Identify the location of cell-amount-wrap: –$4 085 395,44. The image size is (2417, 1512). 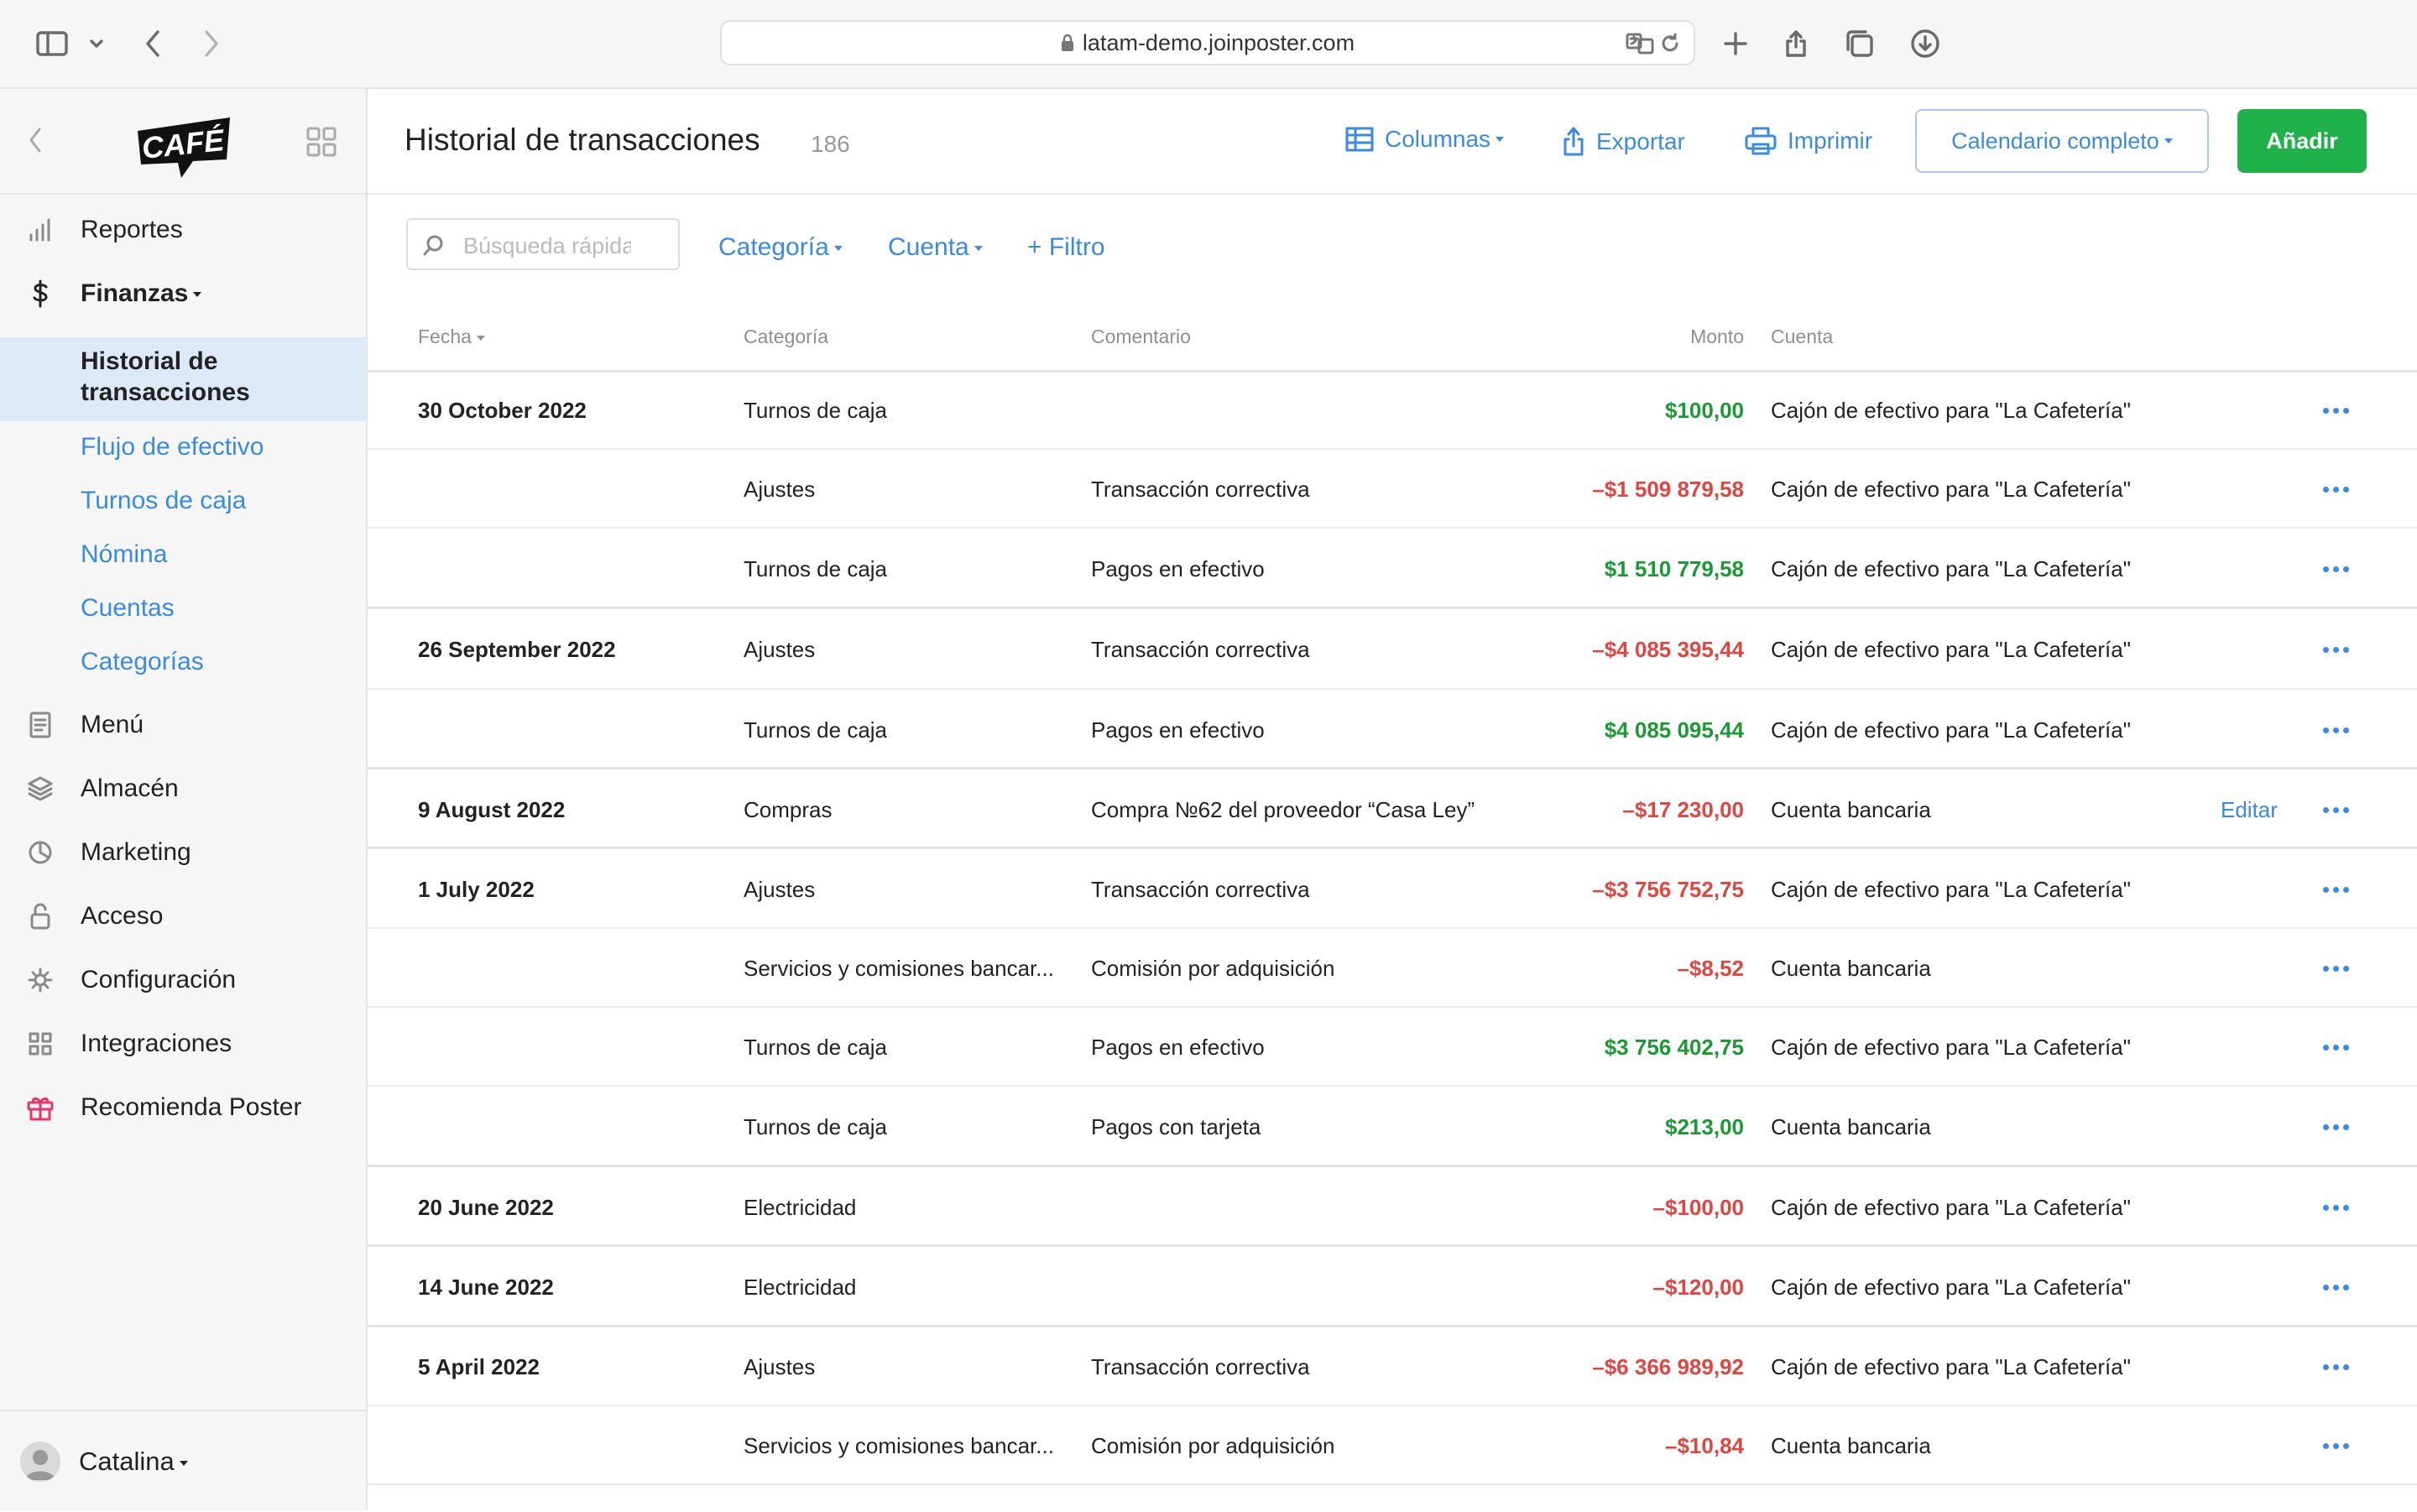
(1475, 650).